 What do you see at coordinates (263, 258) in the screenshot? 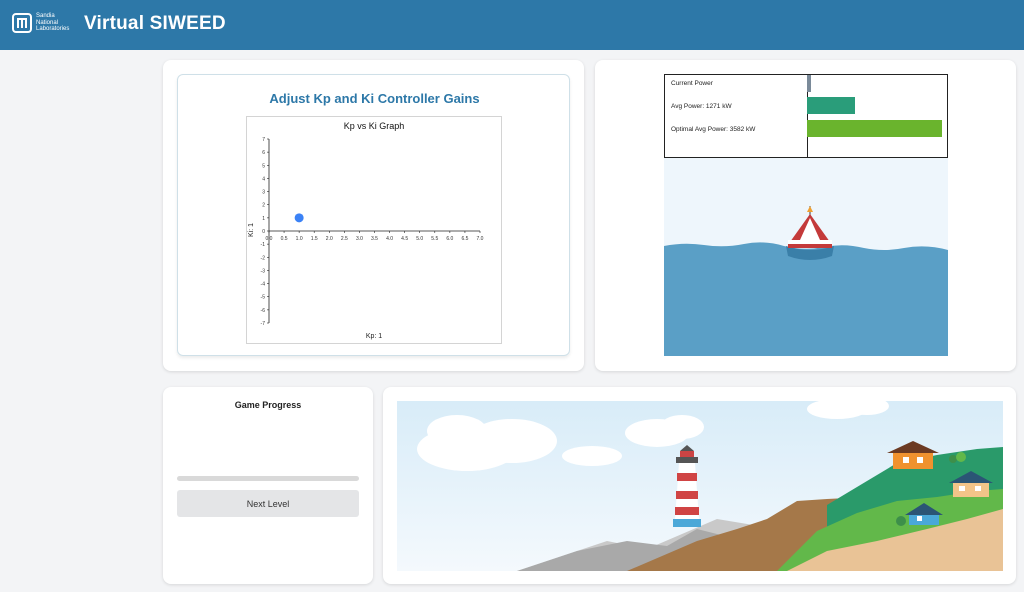
I see `y-tick-label: -2` at bounding box center [263, 258].